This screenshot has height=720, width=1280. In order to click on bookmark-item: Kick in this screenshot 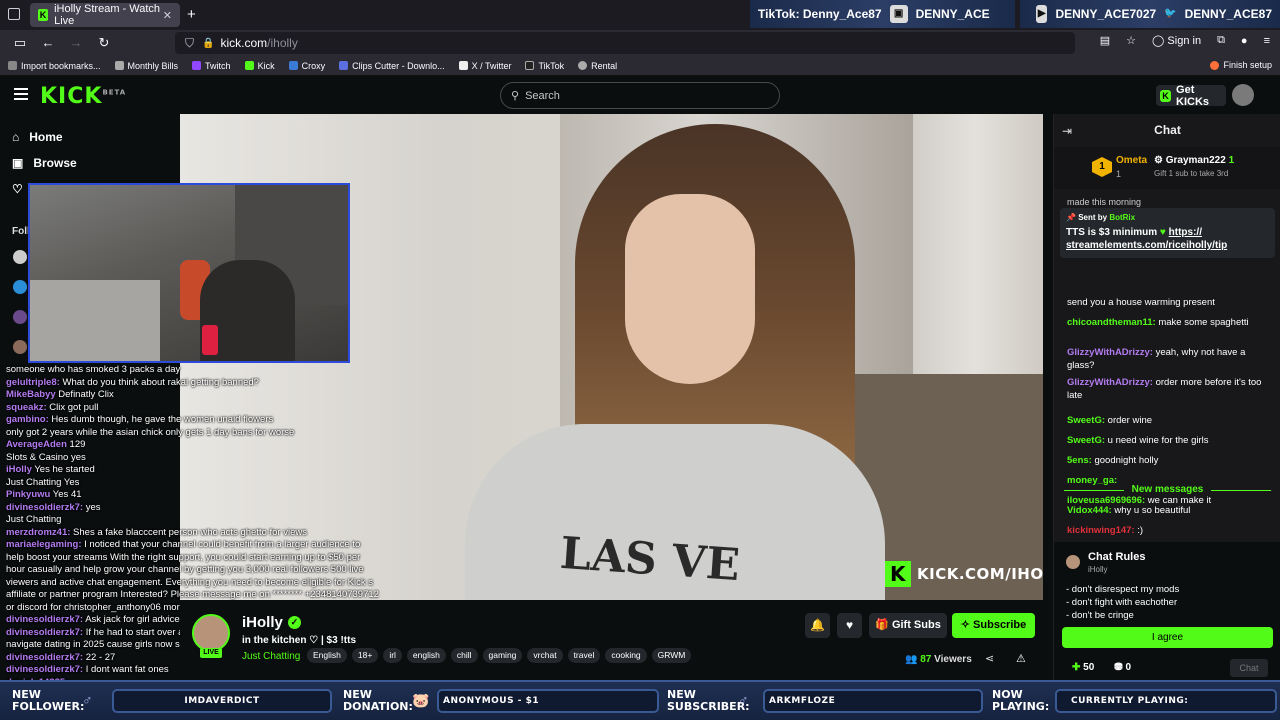, I will do `click(259, 65)`.